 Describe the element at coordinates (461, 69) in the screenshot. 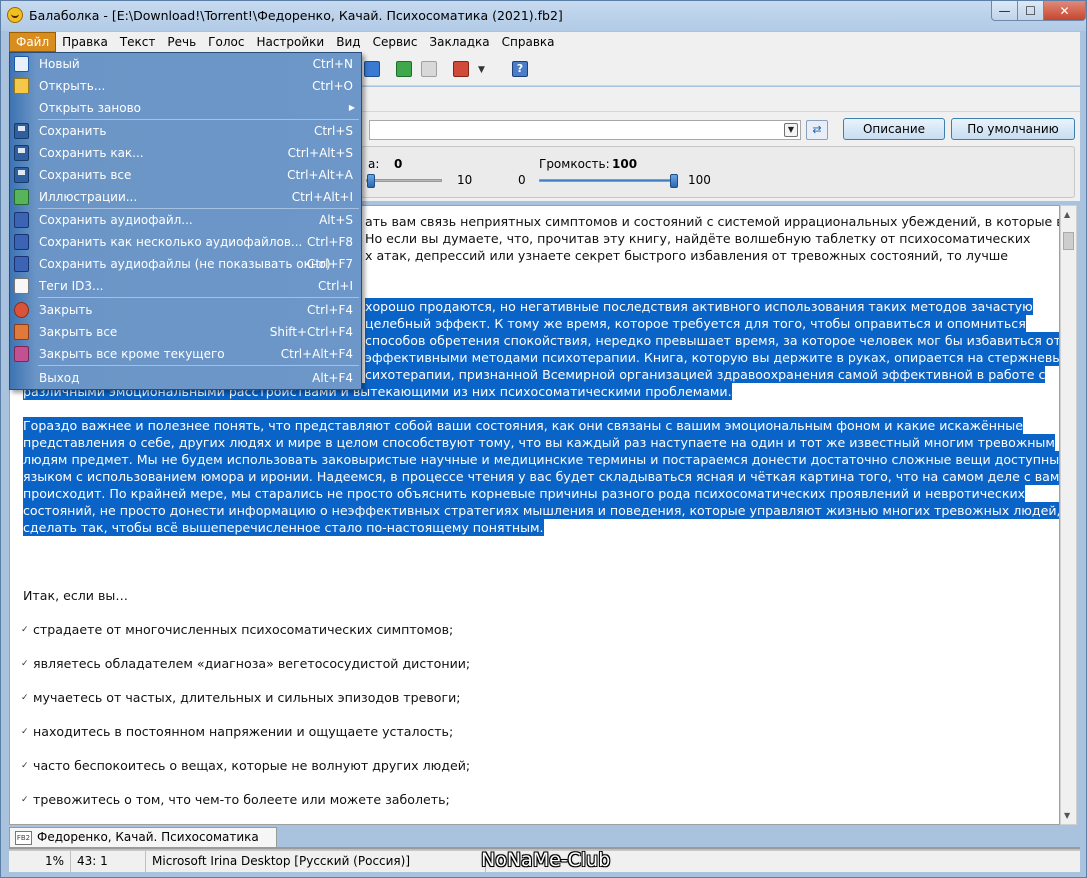

I see `split-audio-icon` at that location.